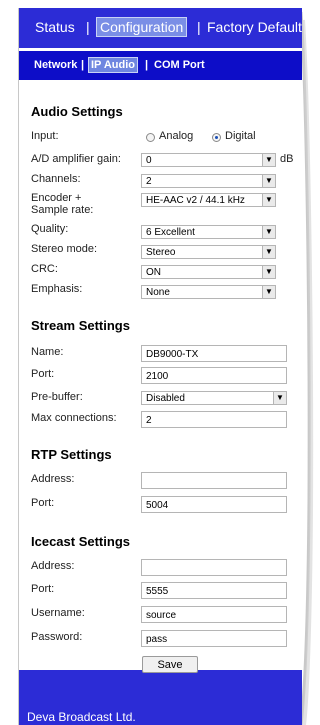 The width and height of the screenshot is (320, 725). What do you see at coordinates (214, 567) in the screenshot?
I see `icecast-address-input` at bounding box center [214, 567].